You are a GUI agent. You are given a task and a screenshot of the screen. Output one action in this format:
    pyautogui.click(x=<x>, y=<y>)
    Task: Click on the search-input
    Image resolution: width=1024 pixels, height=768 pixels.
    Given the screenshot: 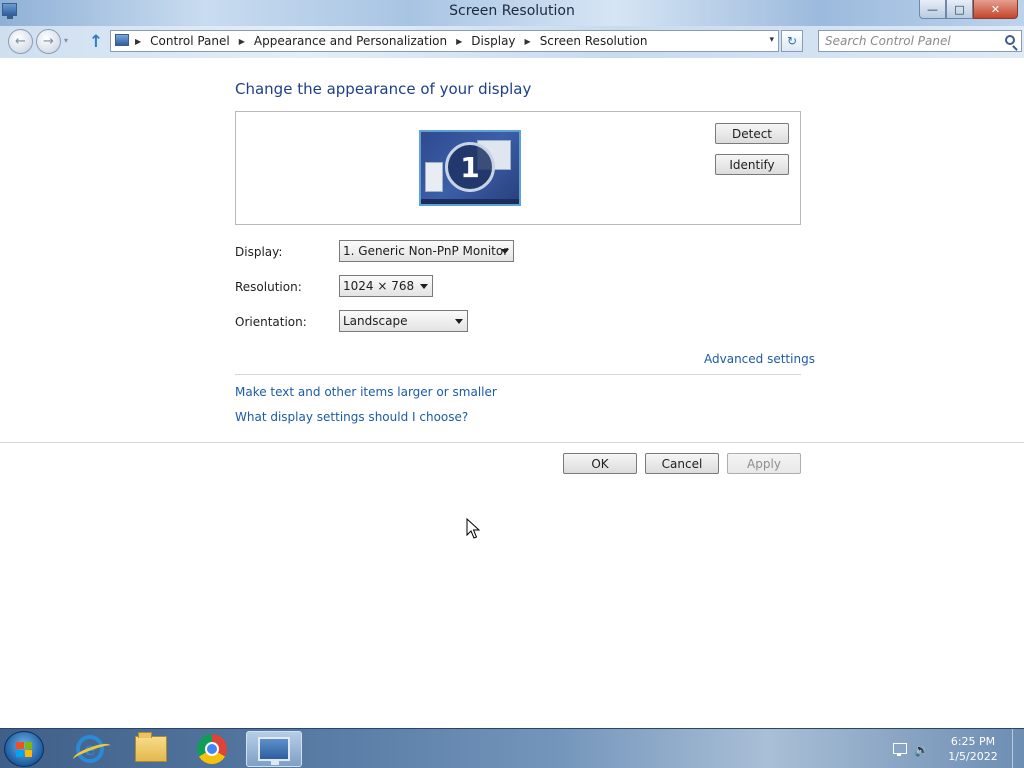 What is the action you would take?
    pyautogui.click(x=908, y=41)
    